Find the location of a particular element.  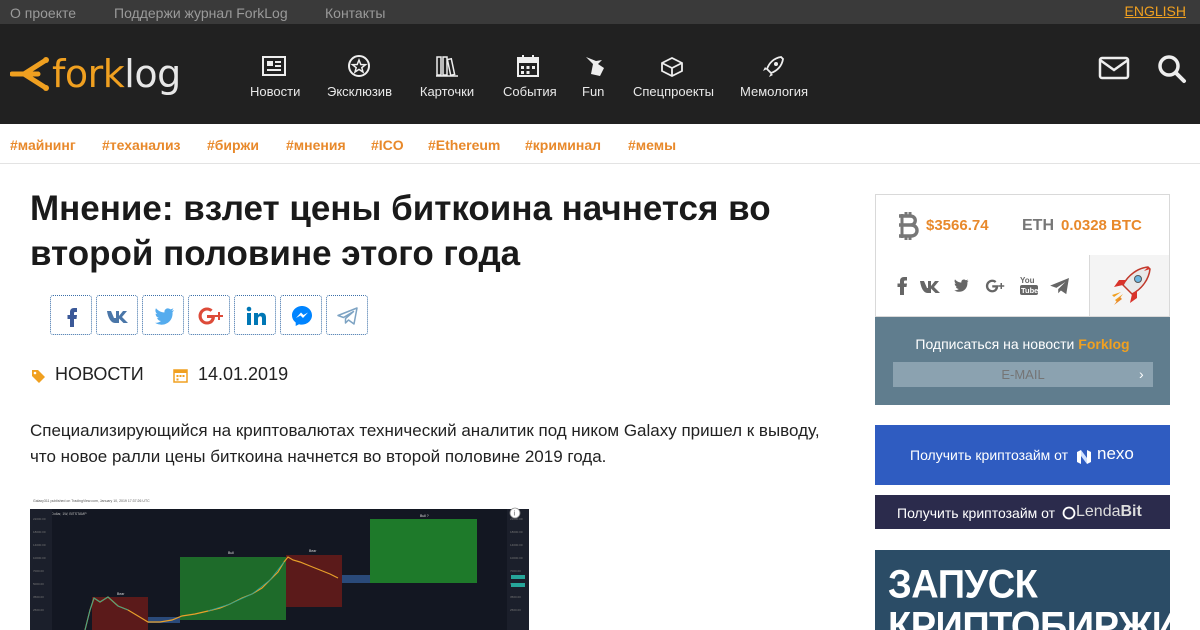

nexo-brand: nexo is located at coordinates (1115, 453).